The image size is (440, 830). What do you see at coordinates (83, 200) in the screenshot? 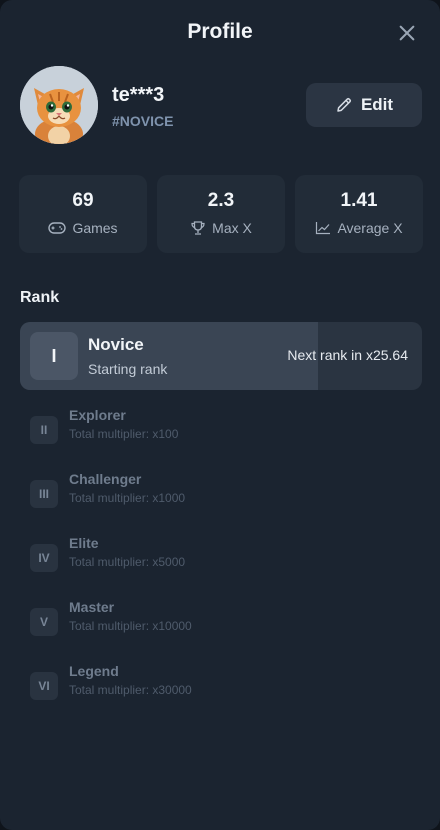
I see `stat-value: 69` at bounding box center [83, 200].